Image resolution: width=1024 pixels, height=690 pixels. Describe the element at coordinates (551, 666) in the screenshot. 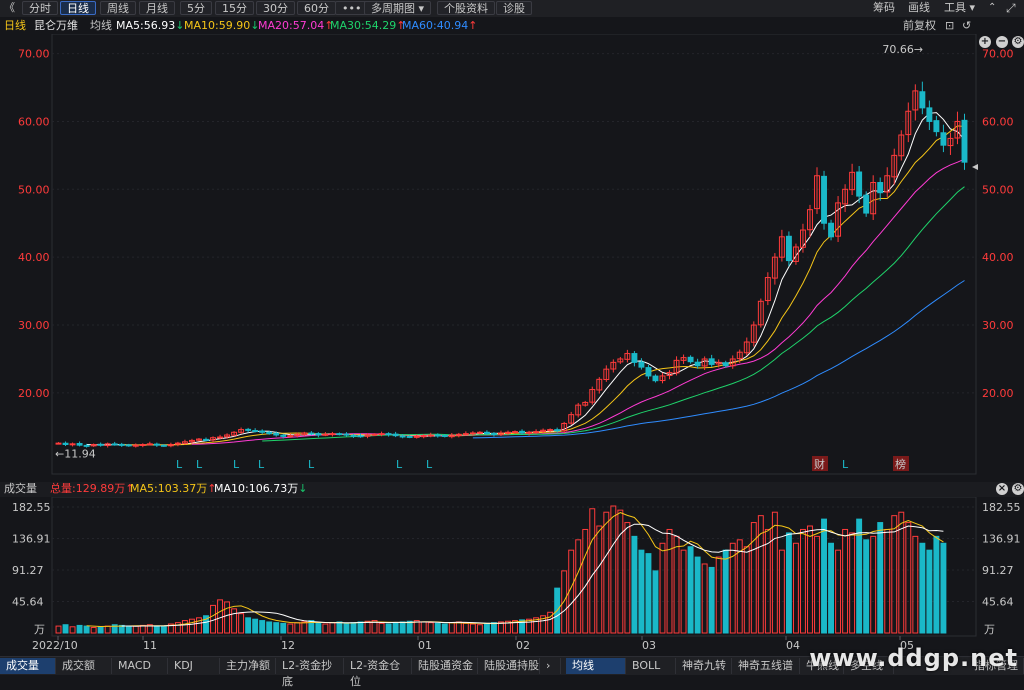

I see `chevron-right-icon: ›` at that location.